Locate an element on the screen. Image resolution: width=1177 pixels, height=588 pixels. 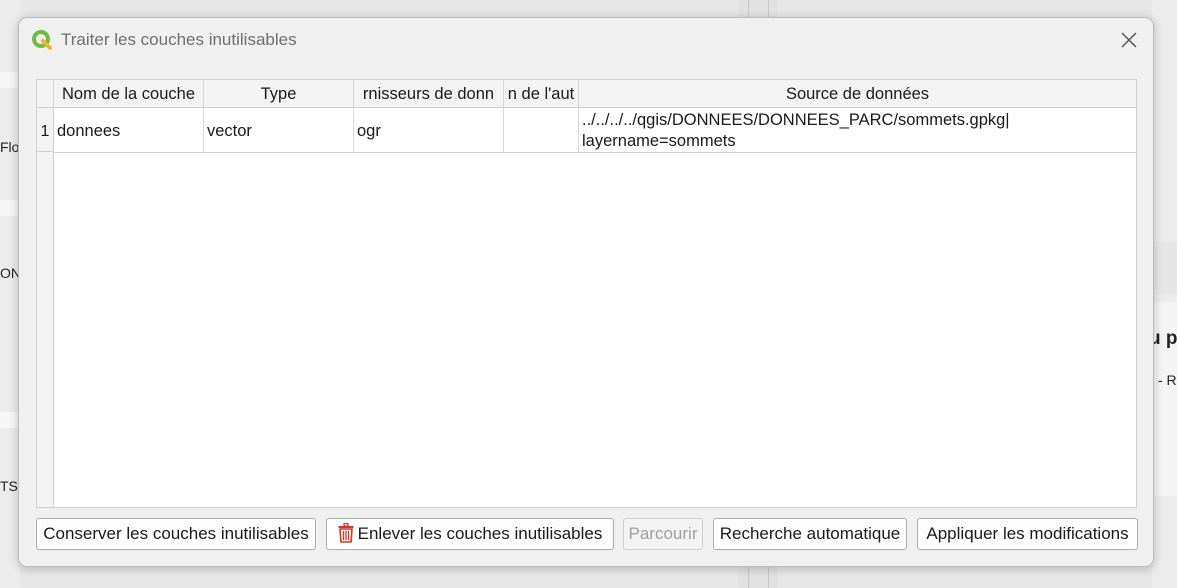
background-right-panel: u p - R is located at coordinates (1163, 294).